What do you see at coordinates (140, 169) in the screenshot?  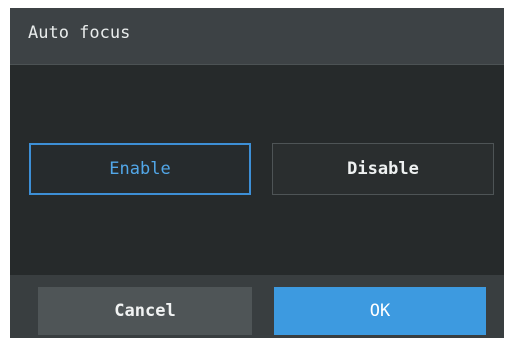 I see `enable-option-button: Enable` at bounding box center [140, 169].